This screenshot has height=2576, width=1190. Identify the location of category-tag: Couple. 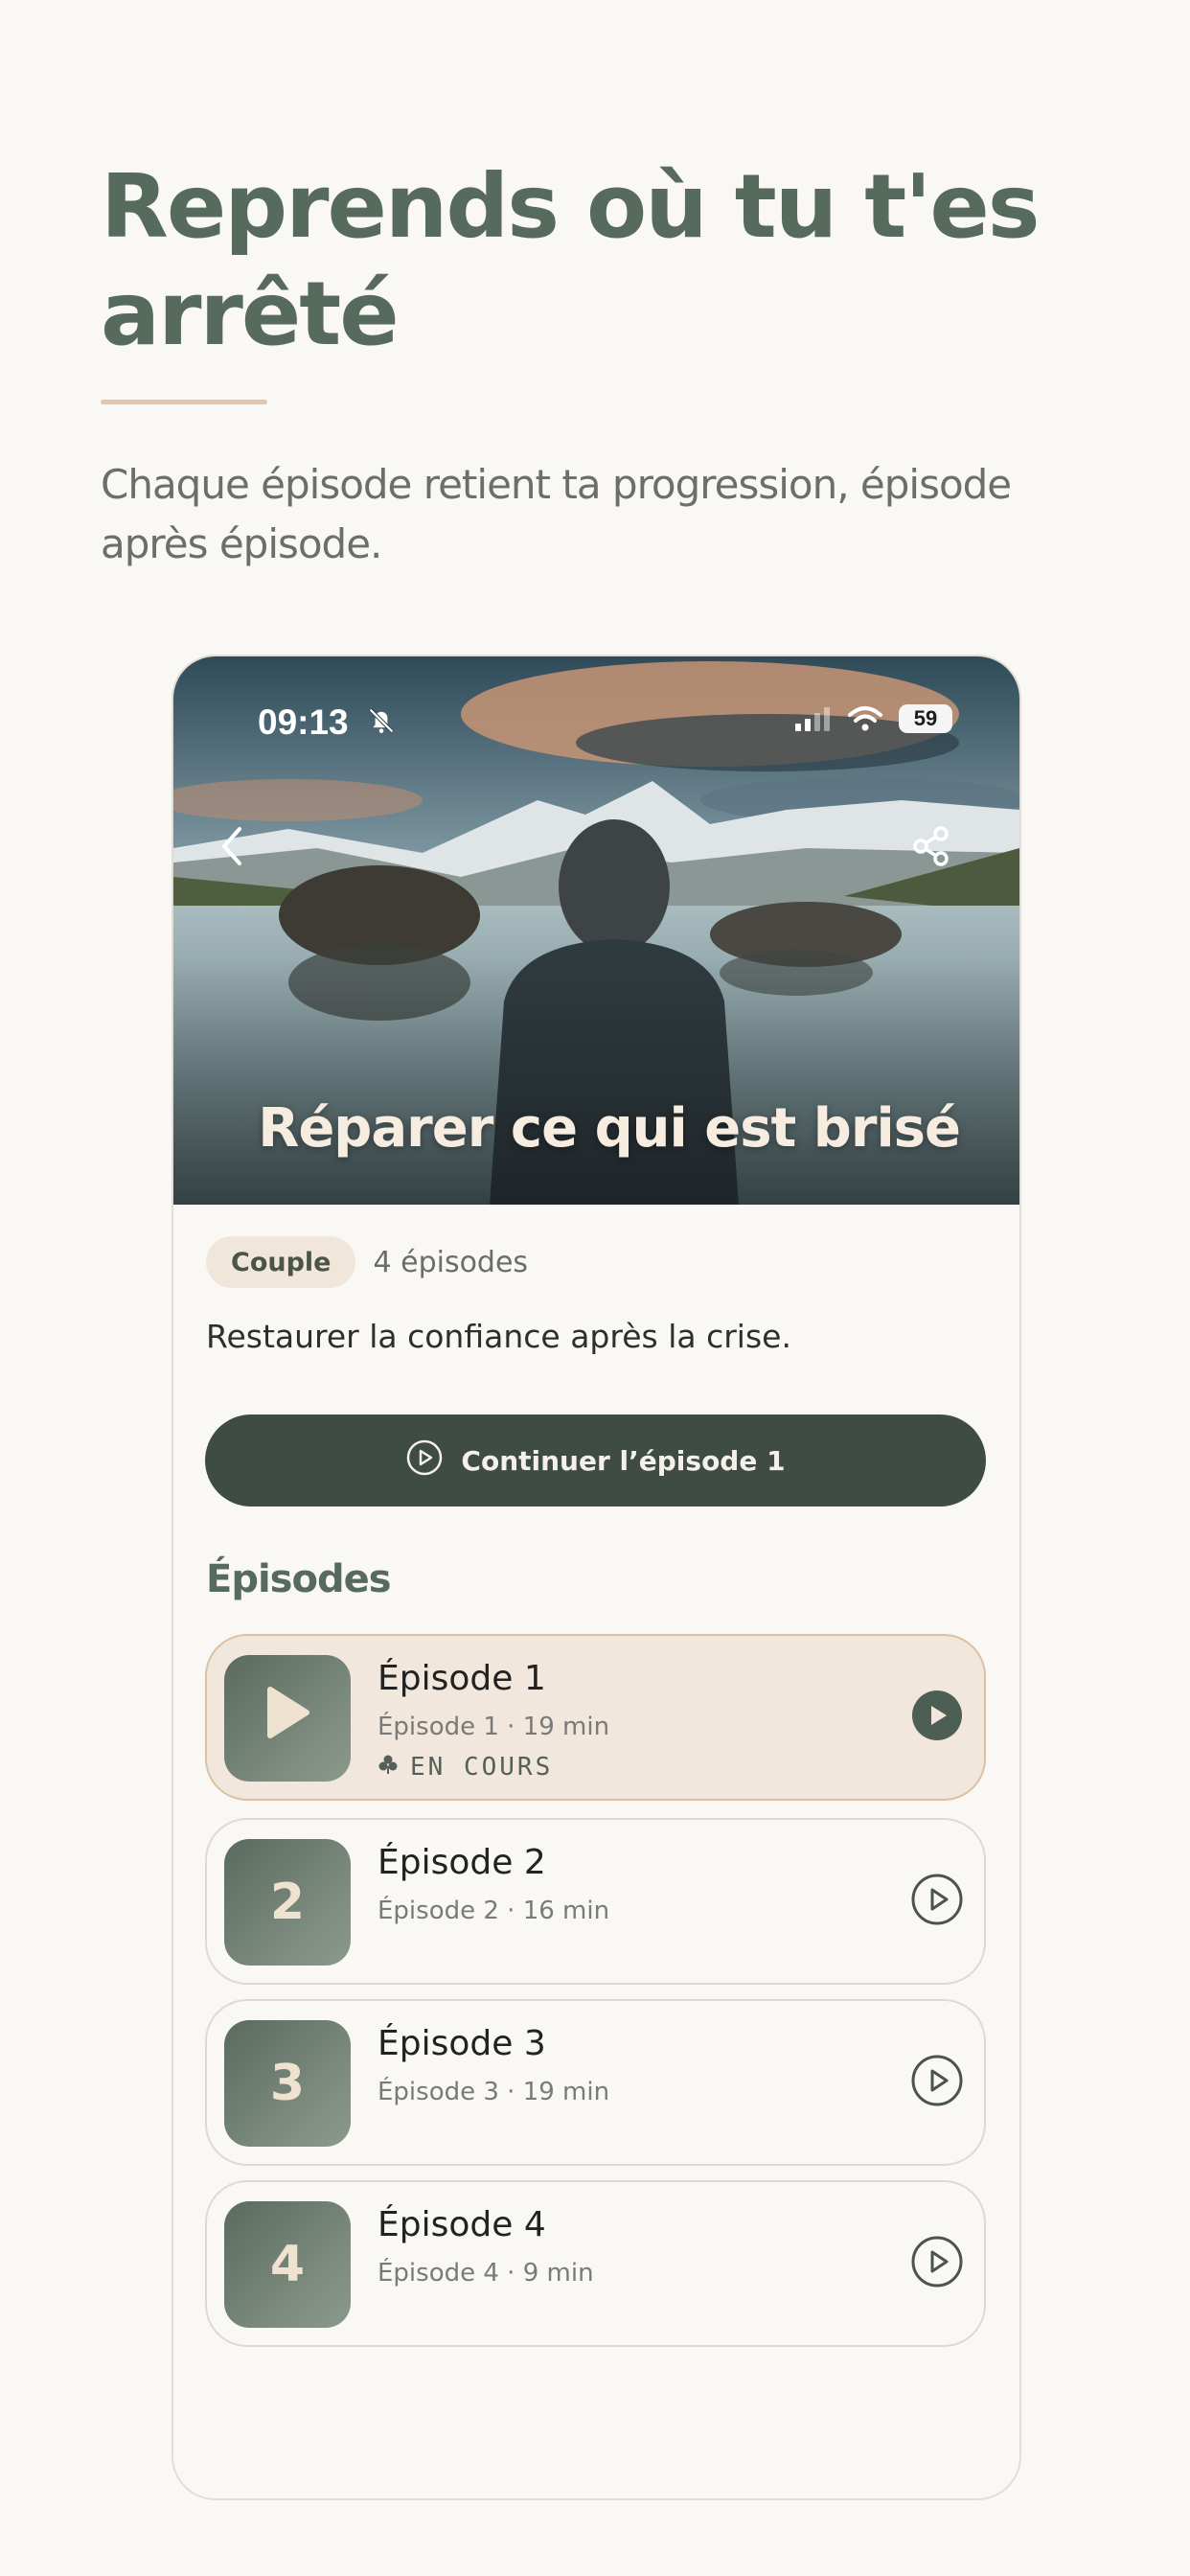
(281, 1262).